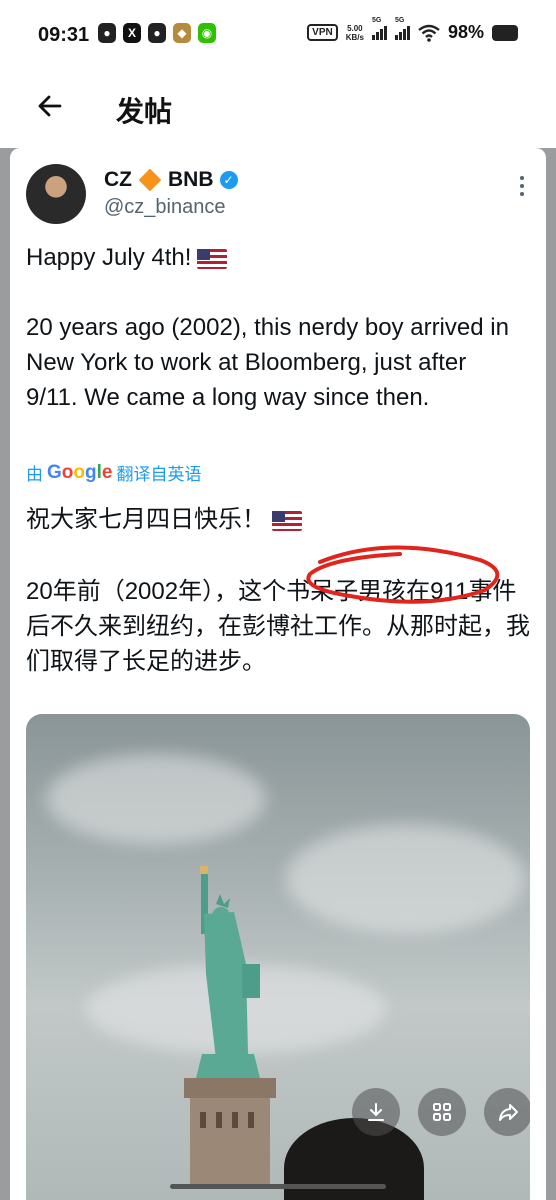  I want to click on wechat-icon: ◉, so click(207, 33).